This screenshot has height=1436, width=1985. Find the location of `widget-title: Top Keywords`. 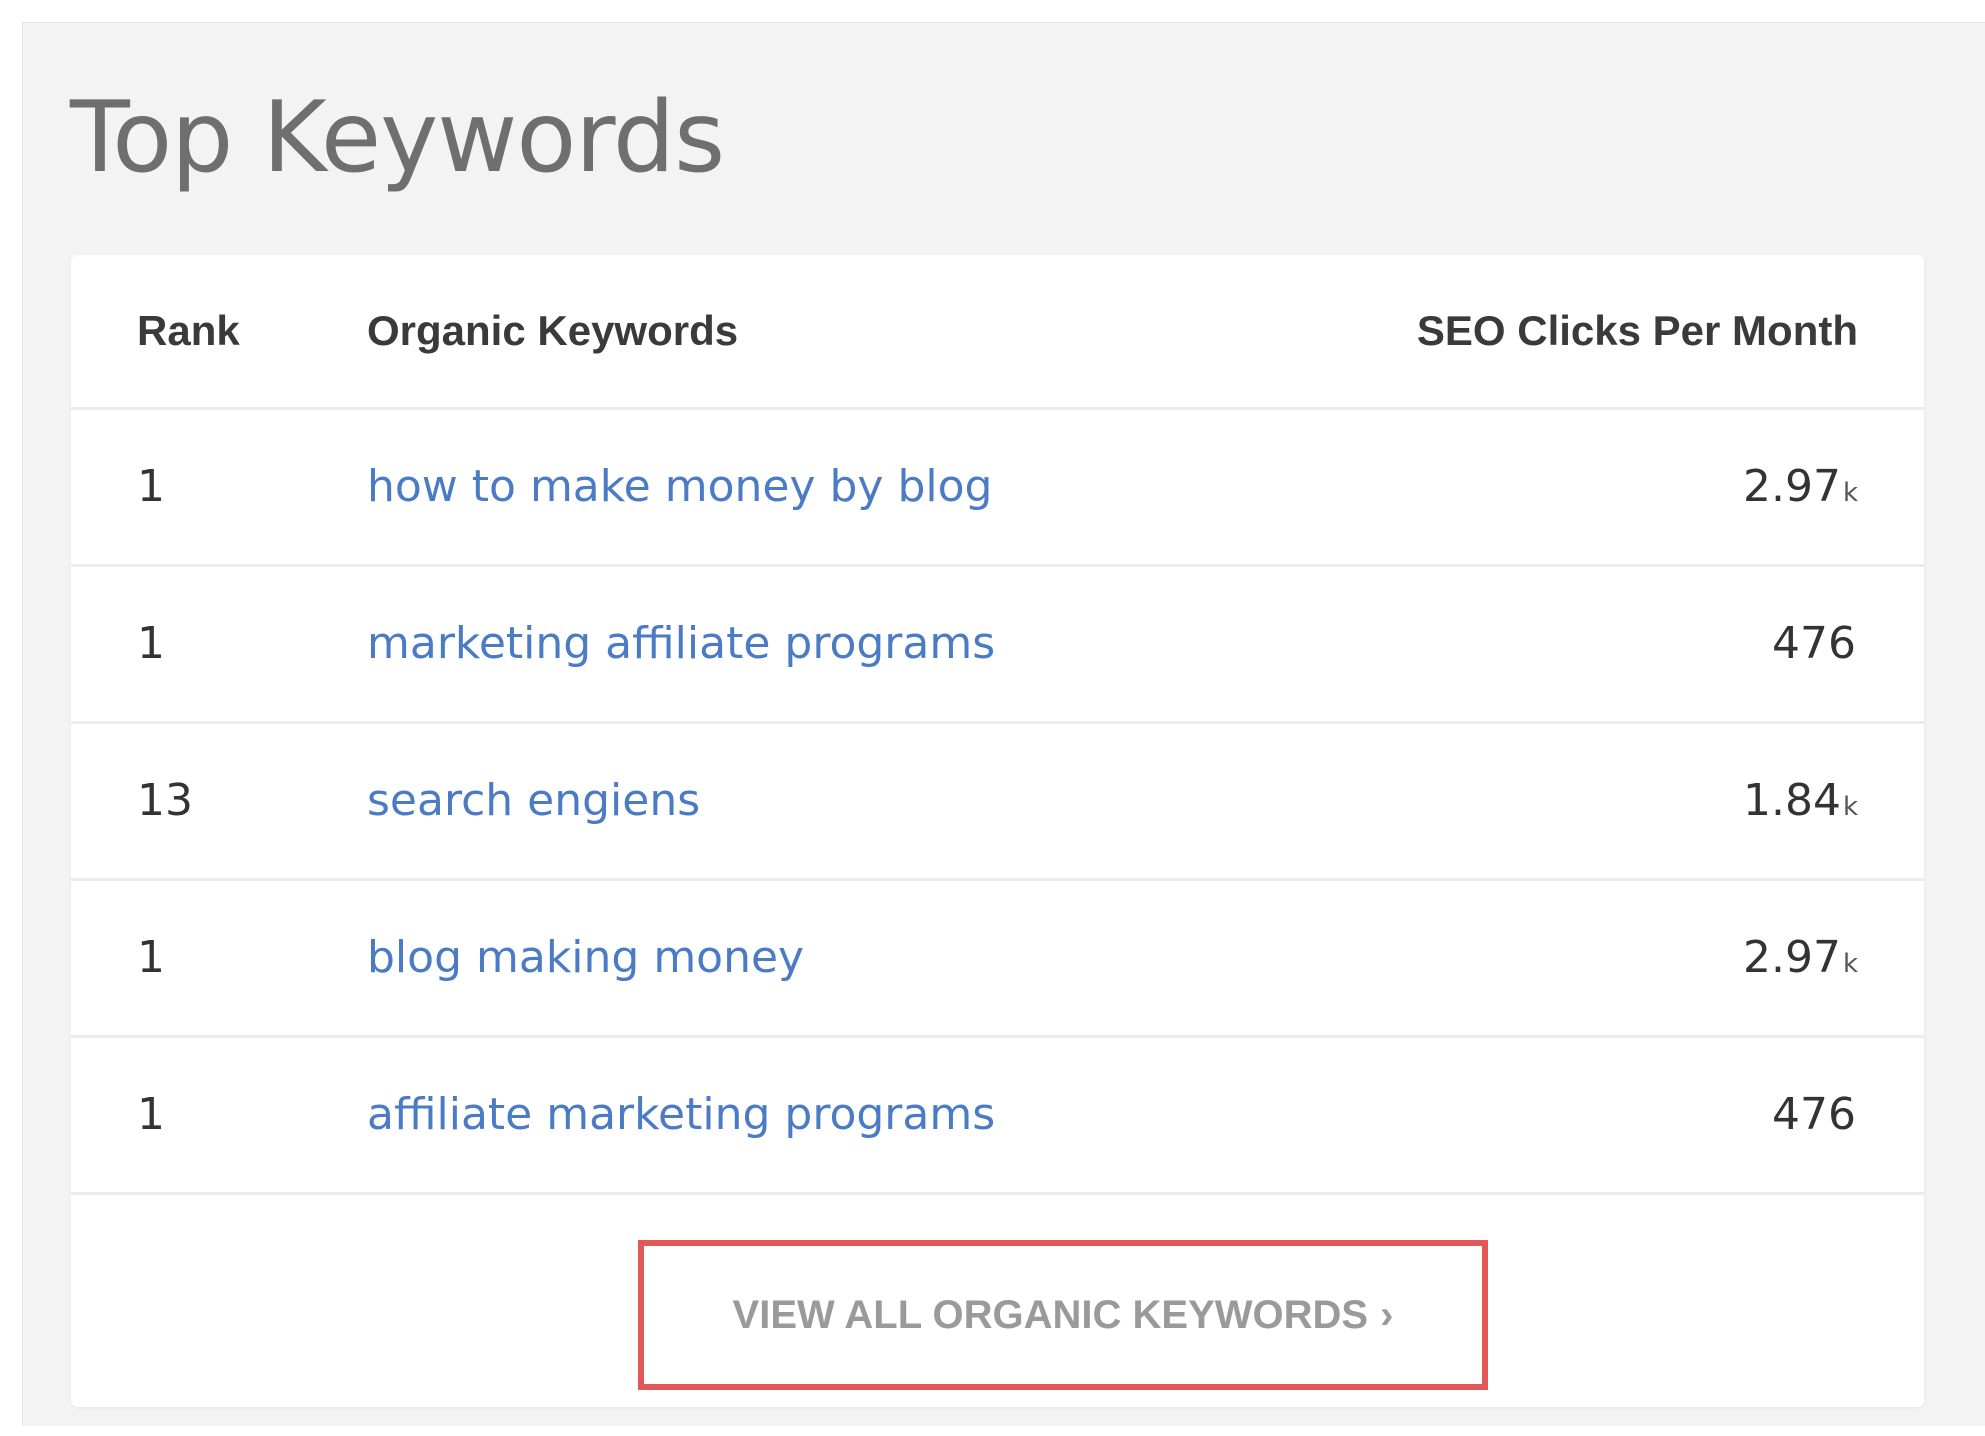

widget-title: Top Keywords is located at coordinates (397, 138).